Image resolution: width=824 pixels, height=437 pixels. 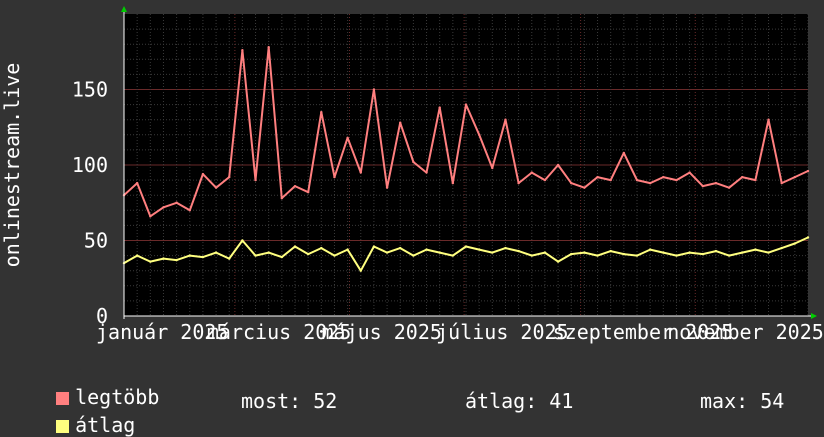 What do you see at coordinates (12, 165) in the screenshot?
I see `y-axis-label: onlinestream.live` at bounding box center [12, 165].